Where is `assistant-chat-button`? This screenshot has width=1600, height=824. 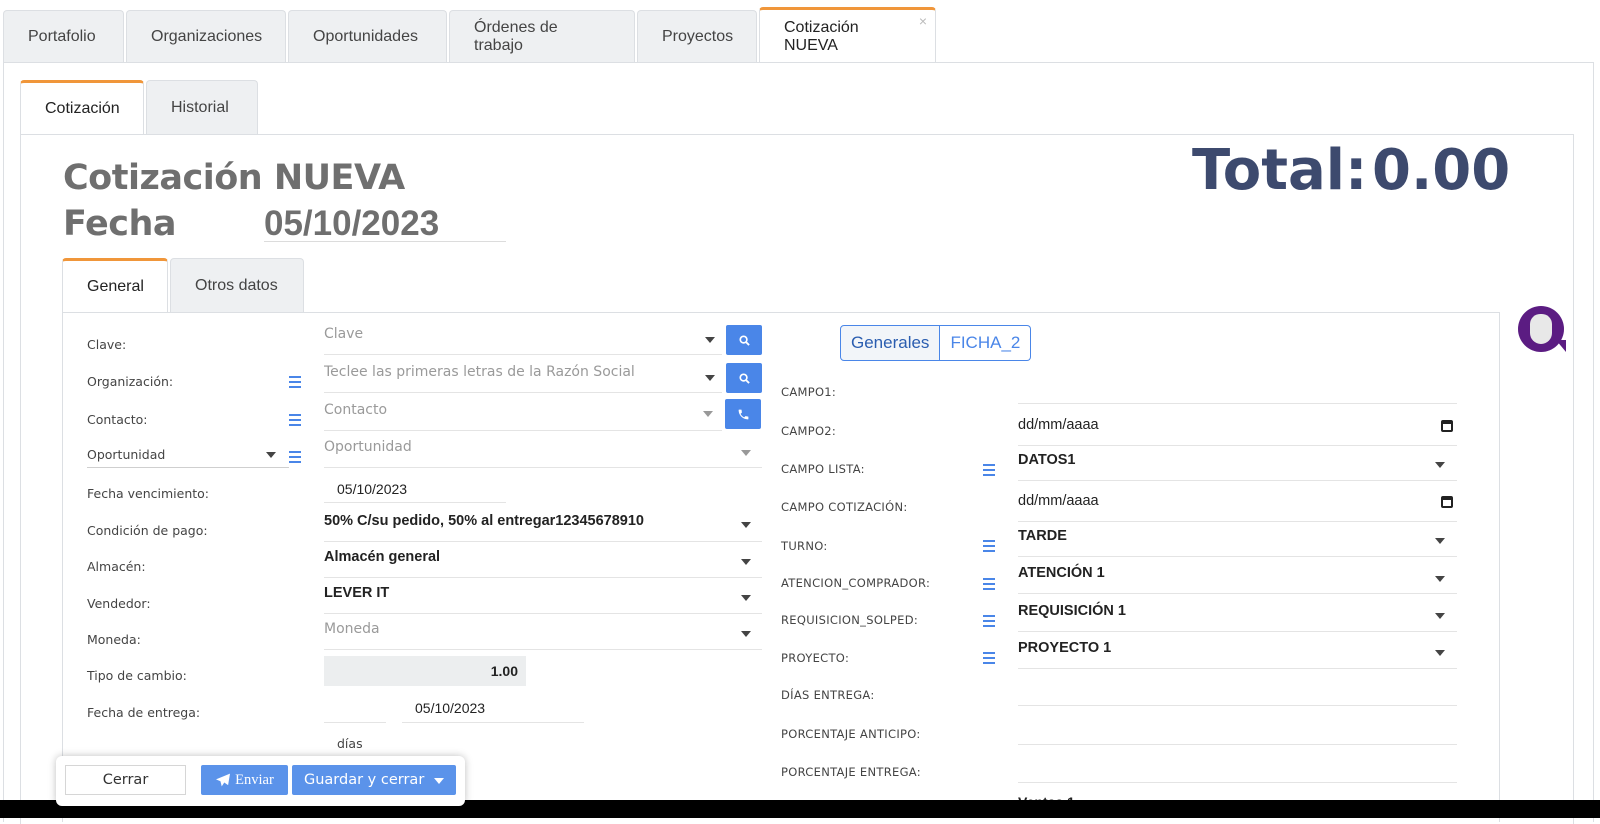 assistant-chat-button is located at coordinates (1542, 329).